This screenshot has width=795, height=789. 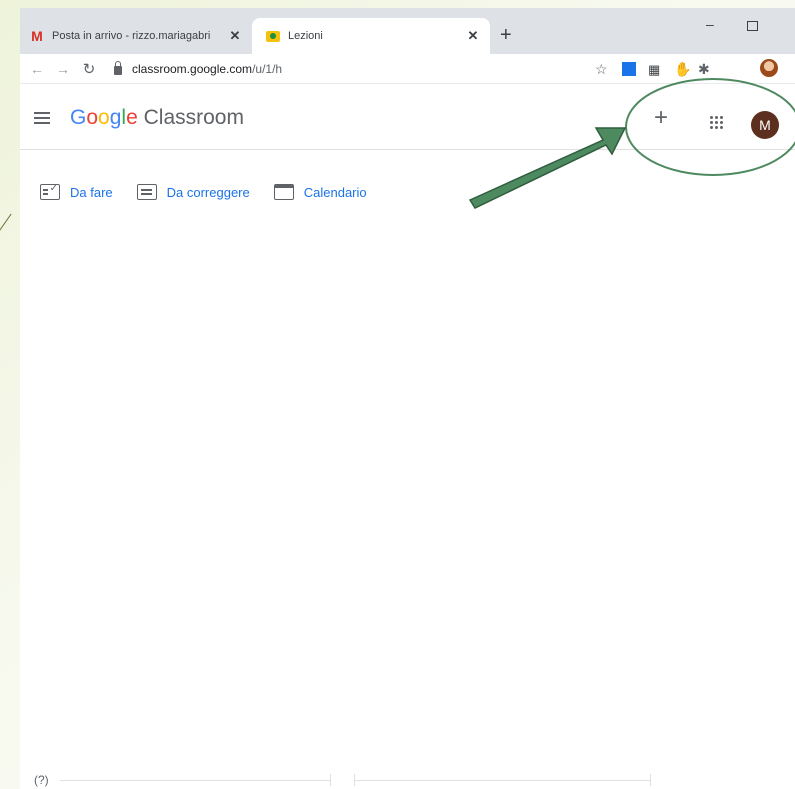 I want to click on tab-title: Lezioni, so click(x=305, y=36).